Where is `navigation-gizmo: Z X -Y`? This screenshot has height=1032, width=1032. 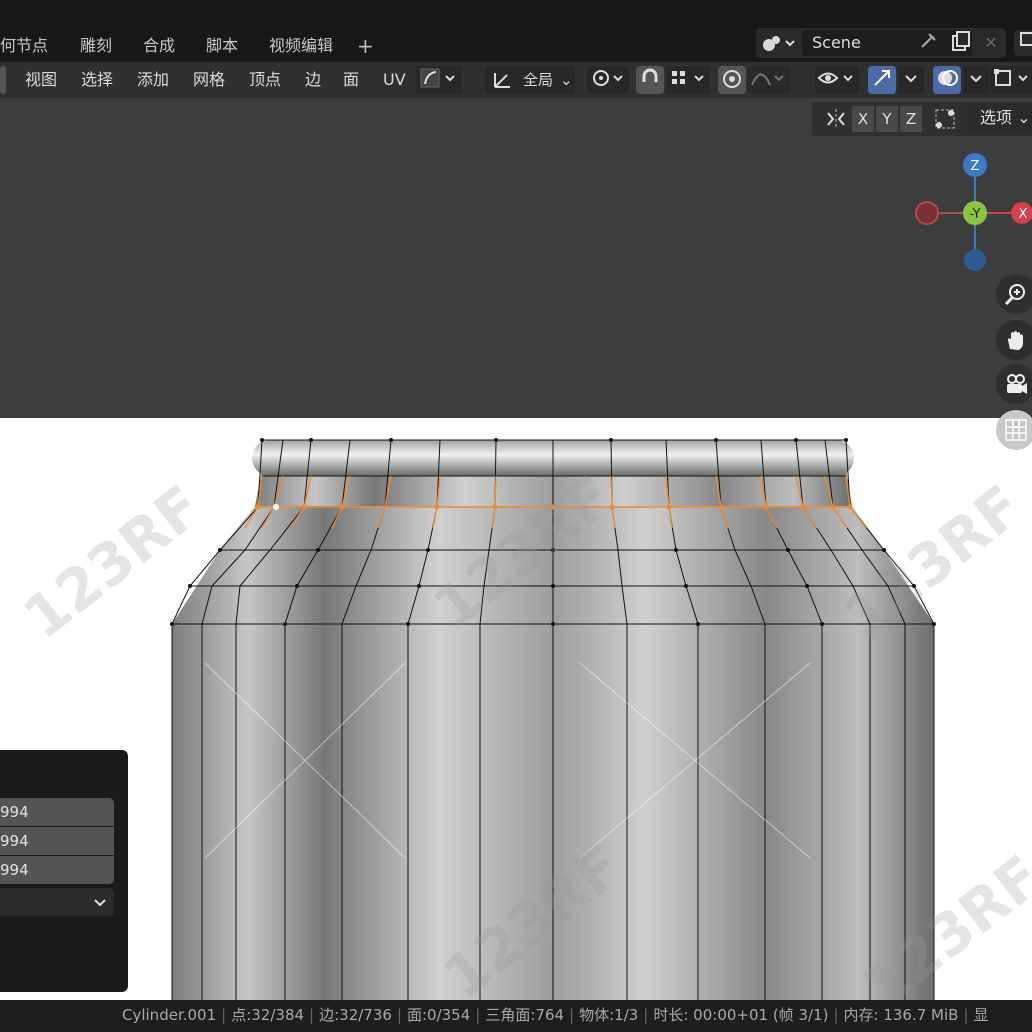 navigation-gizmo: Z X -Y is located at coordinates (966, 210).